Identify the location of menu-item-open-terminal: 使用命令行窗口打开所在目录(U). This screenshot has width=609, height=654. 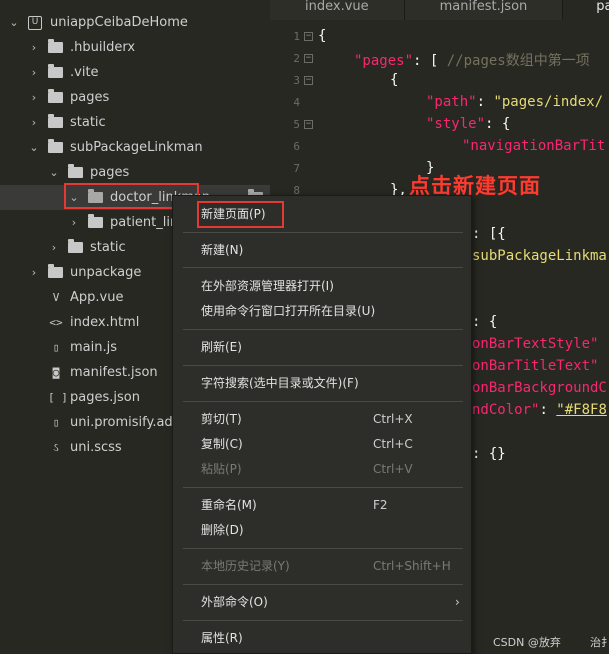
(323, 311).